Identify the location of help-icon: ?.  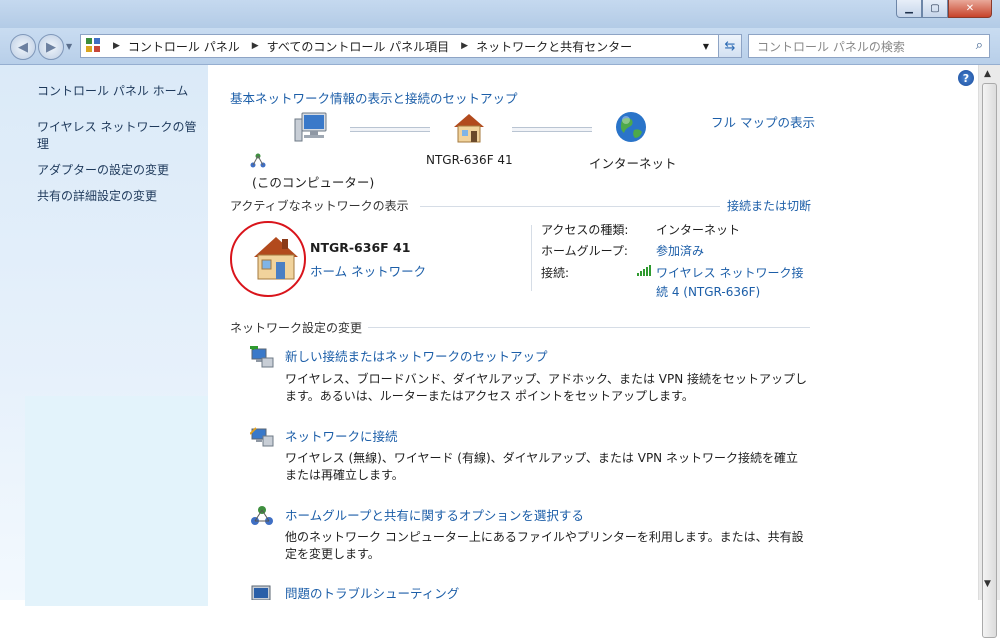
(966, 78).